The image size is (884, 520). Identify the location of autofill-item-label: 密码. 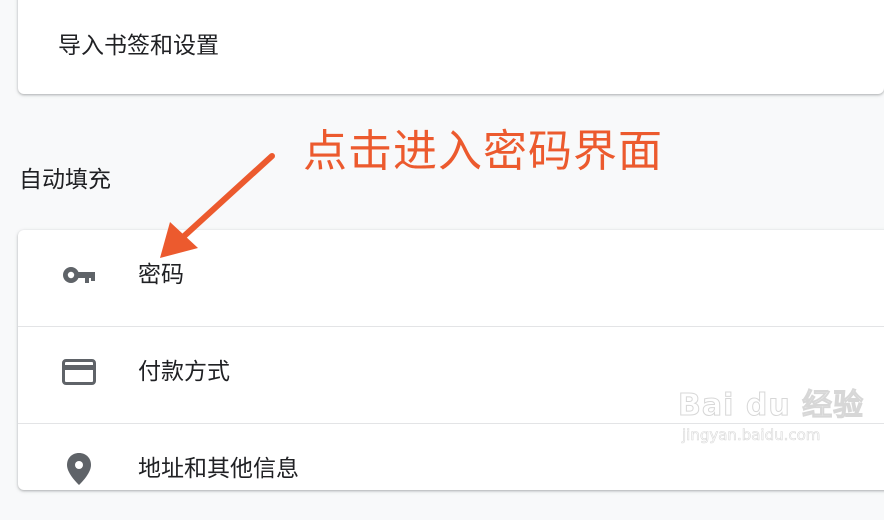
(161, 275).